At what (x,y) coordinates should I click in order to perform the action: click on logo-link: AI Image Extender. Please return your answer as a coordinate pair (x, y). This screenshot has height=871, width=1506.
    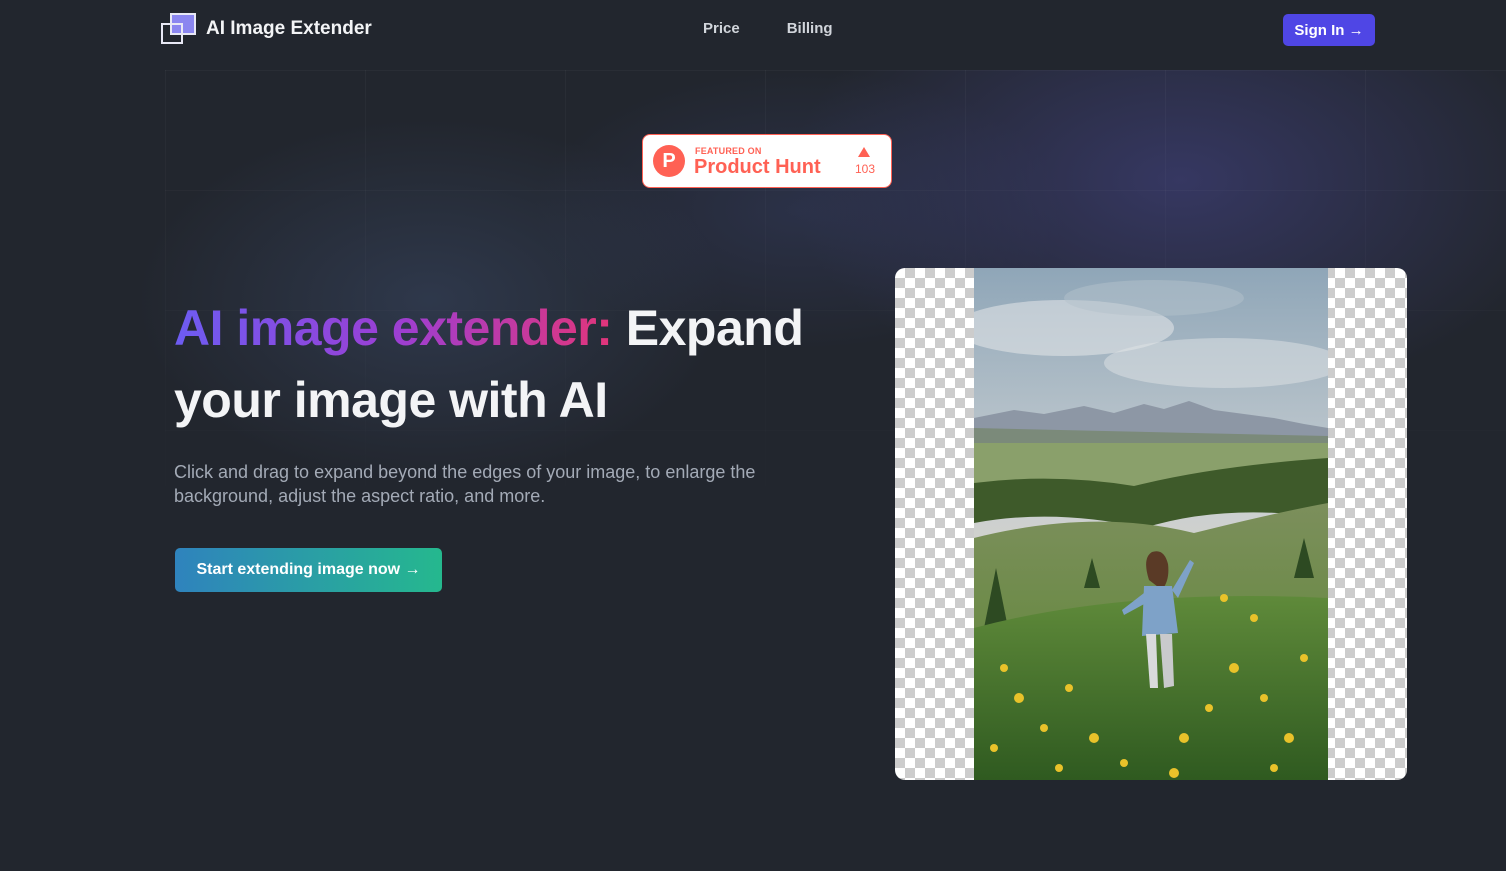
    Looking at the image, I should click on (266, 29).